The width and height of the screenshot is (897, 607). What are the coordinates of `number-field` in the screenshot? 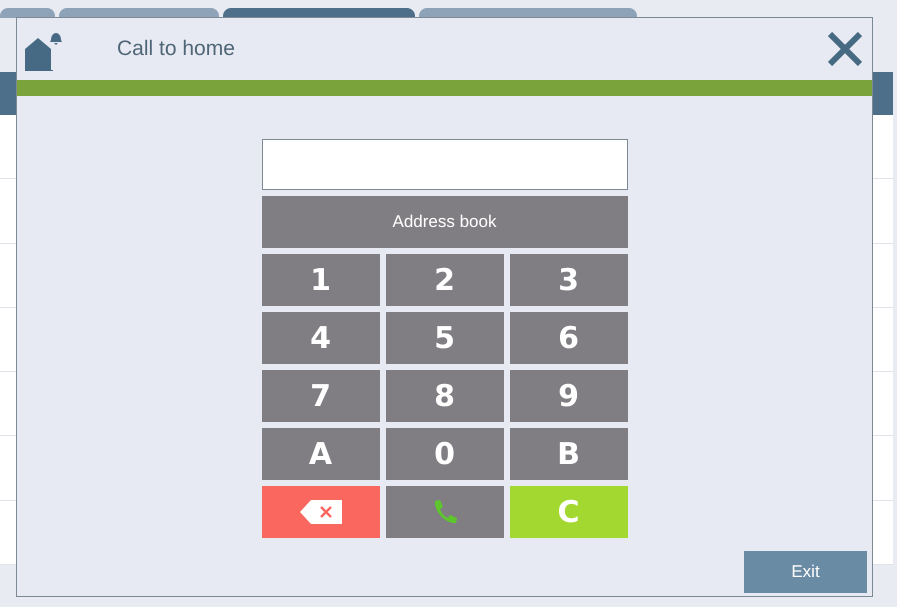 It's located at (445, 164).